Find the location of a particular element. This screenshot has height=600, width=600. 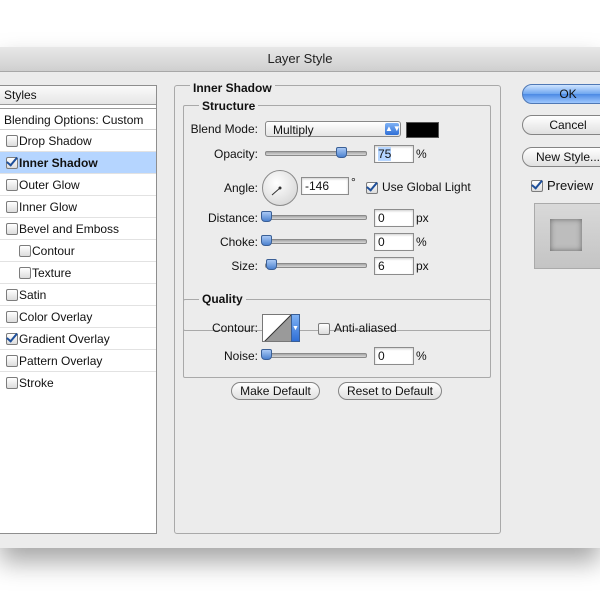

opacity-input: 75 is located at coordinates (394, 154).